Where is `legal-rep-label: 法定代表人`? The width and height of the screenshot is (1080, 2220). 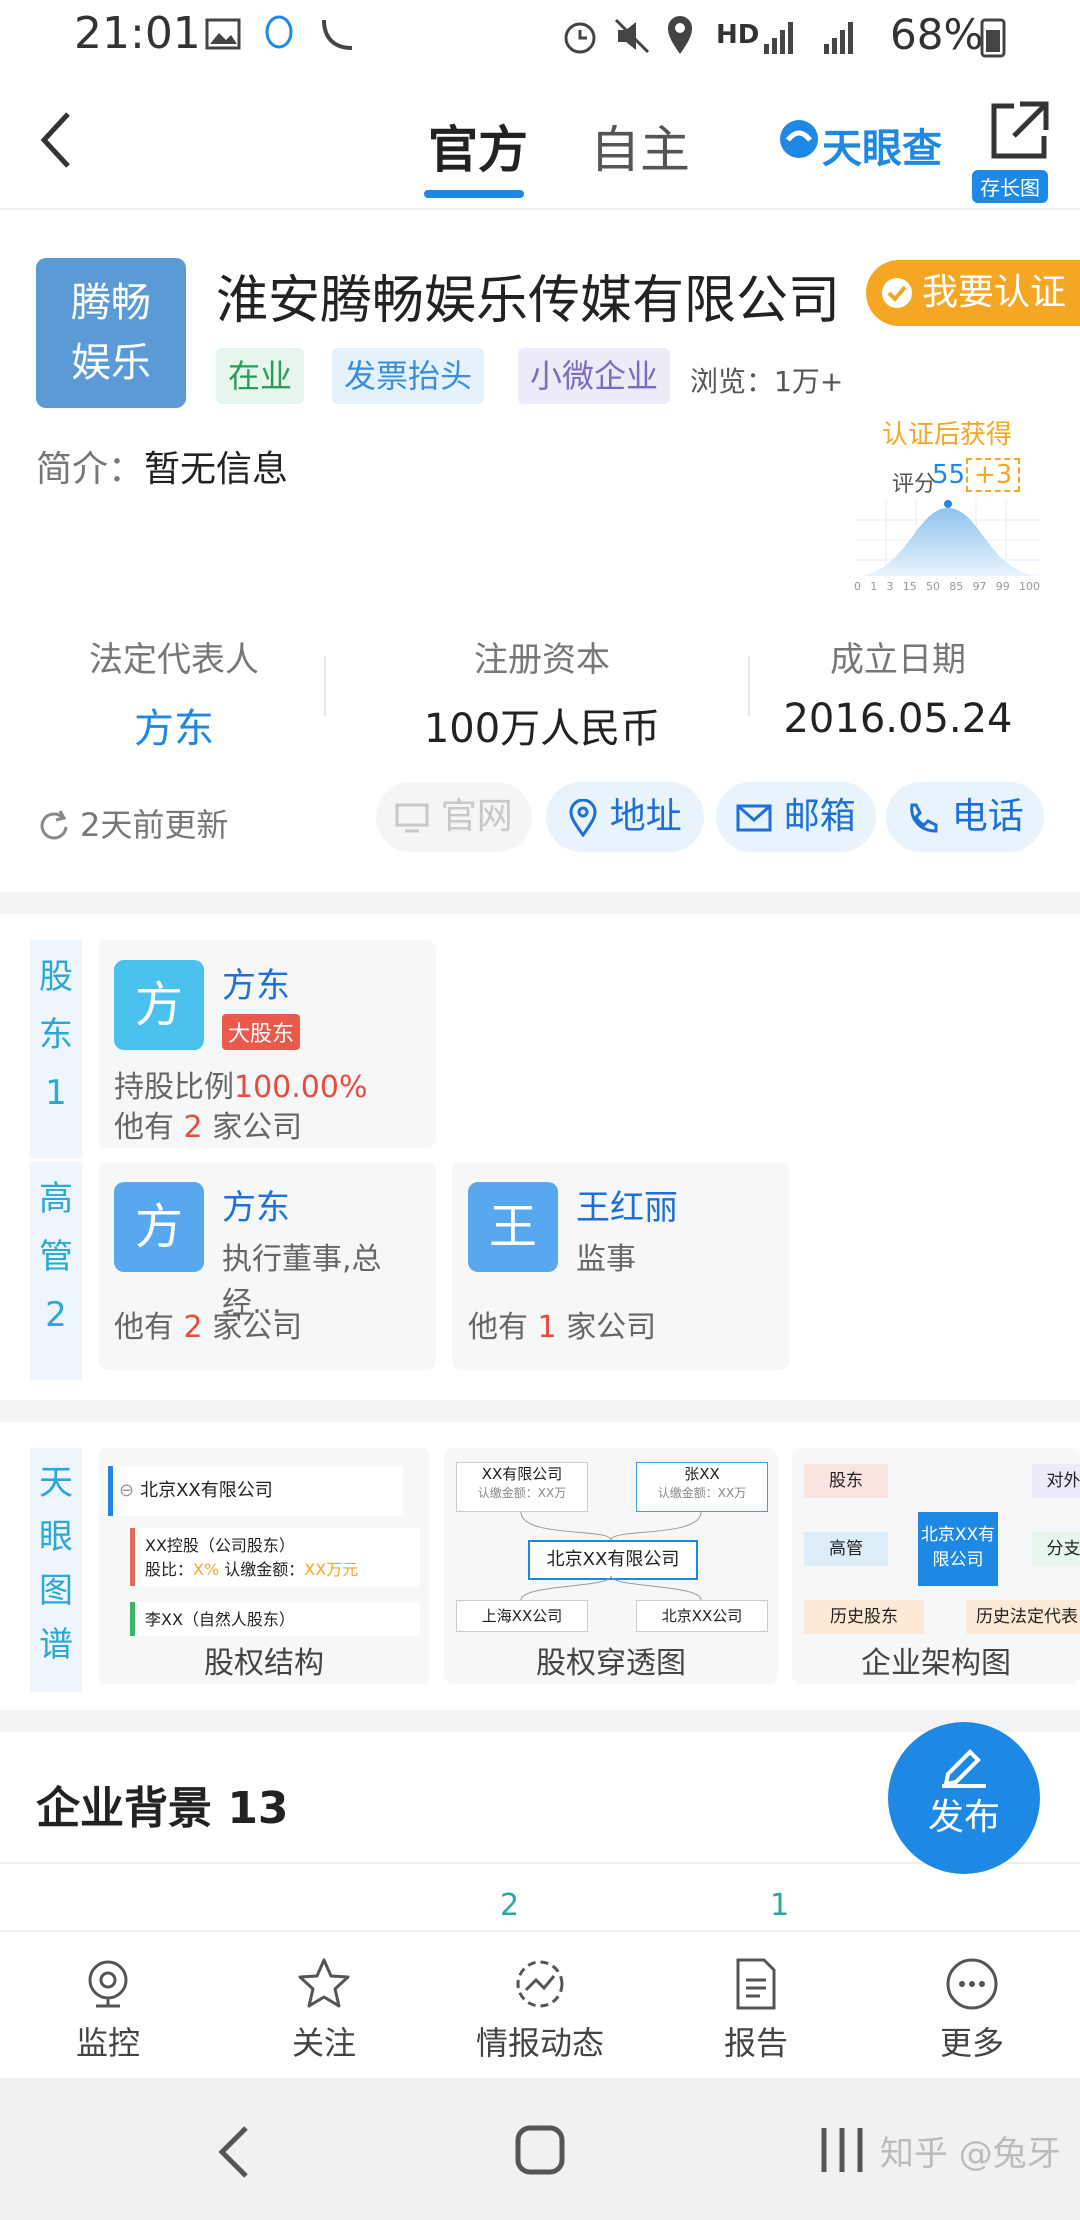 legal-rep-label: 法定代表人 is located at coordinates (174, 660).